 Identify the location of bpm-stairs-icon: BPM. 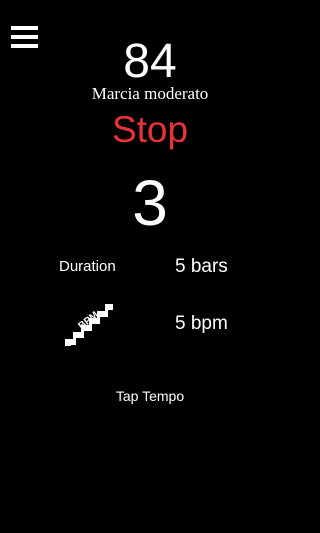
(89, 325).